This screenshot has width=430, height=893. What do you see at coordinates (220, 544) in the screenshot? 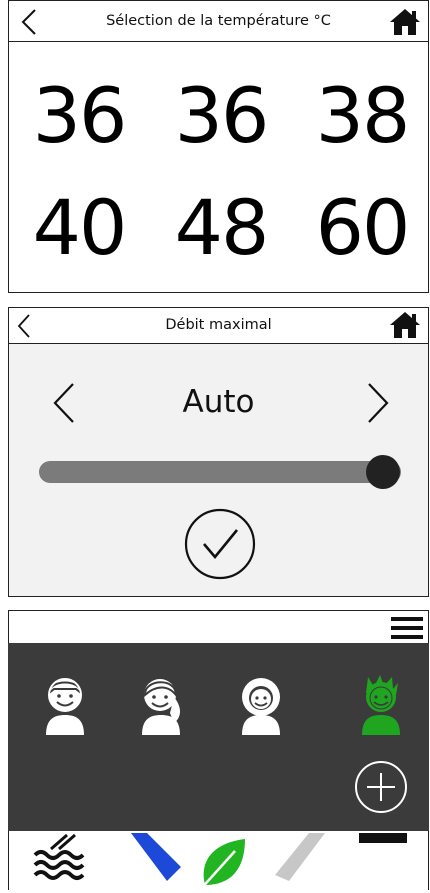
I see `confirm-check-icon` at bounding box center [220, 544].